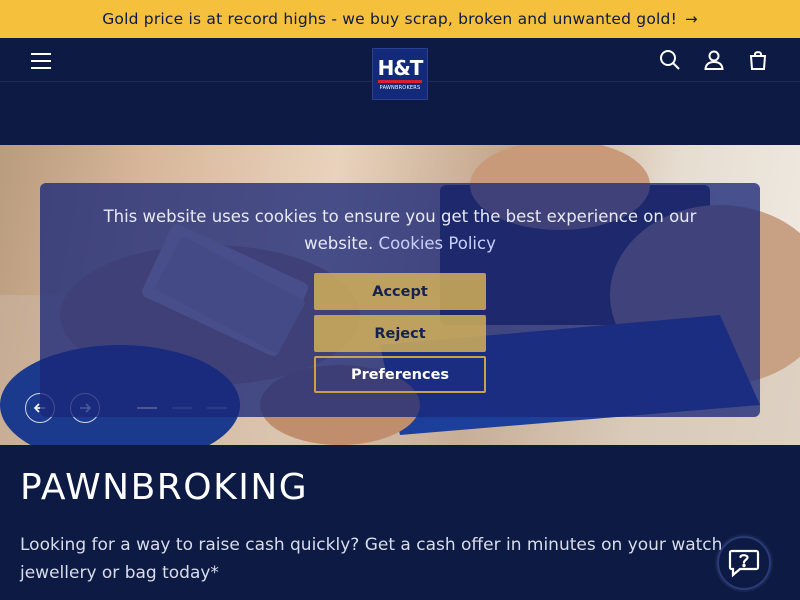  I want to click on chat-help-icon, so click(744, 563).